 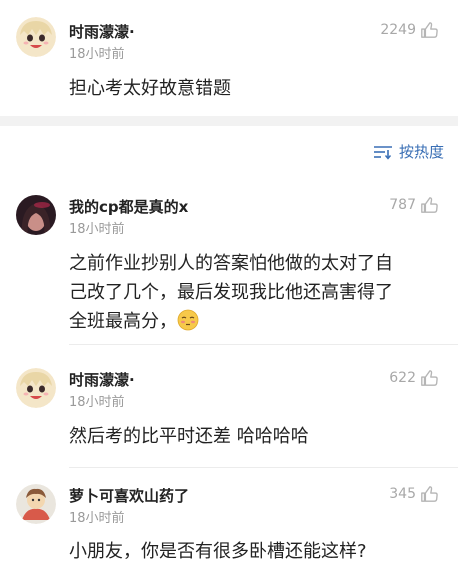 I want to click on like-count: 787, so click(x=402, y=205).